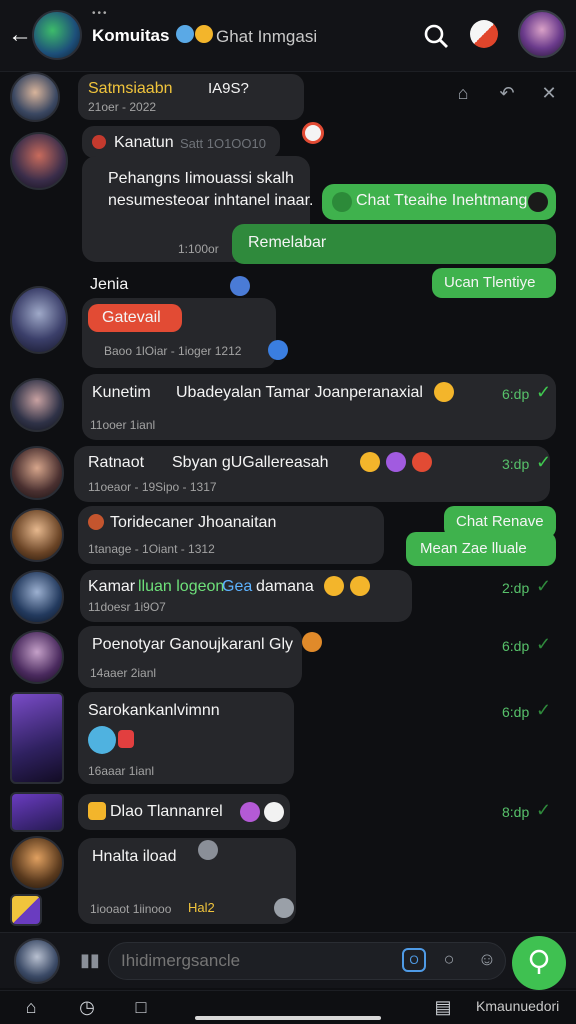 The image size is (576, 1024). What do you see at coordinates (21, 35) in the screenshot?
I see `back-arrow-icon: ←` at bounding box center [21, 35].